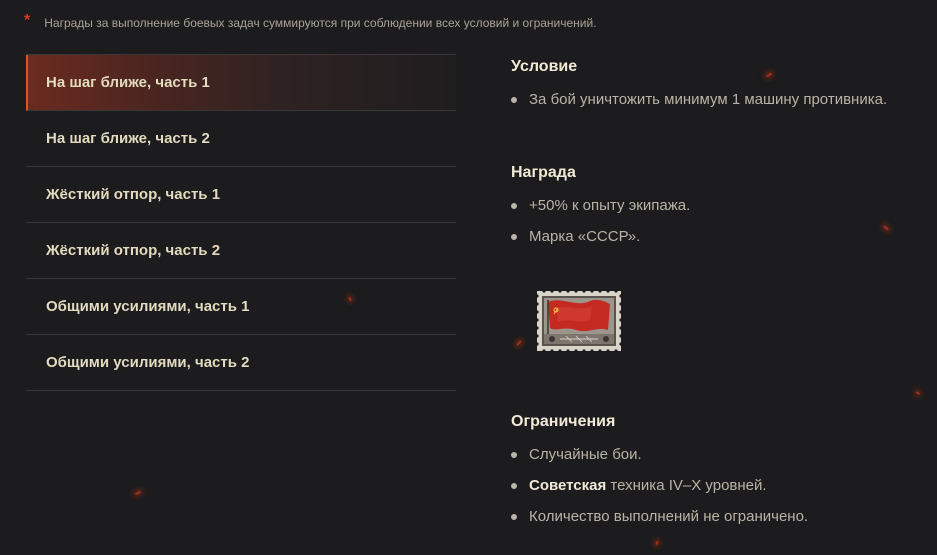 This screenshot has height=555, width=937. I want to click on reward-text: Марка «СССР»., so click(585, 236).